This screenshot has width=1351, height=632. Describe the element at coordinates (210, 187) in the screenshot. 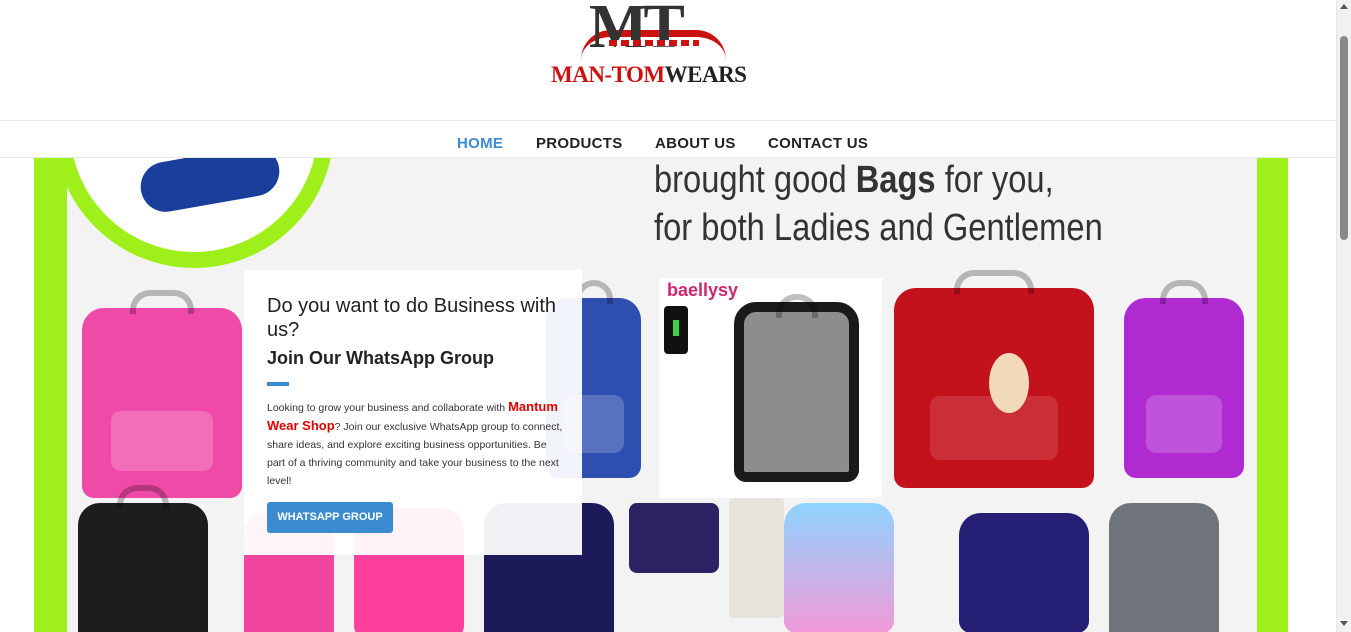

I see `hero-logo-swoosh` at that location.